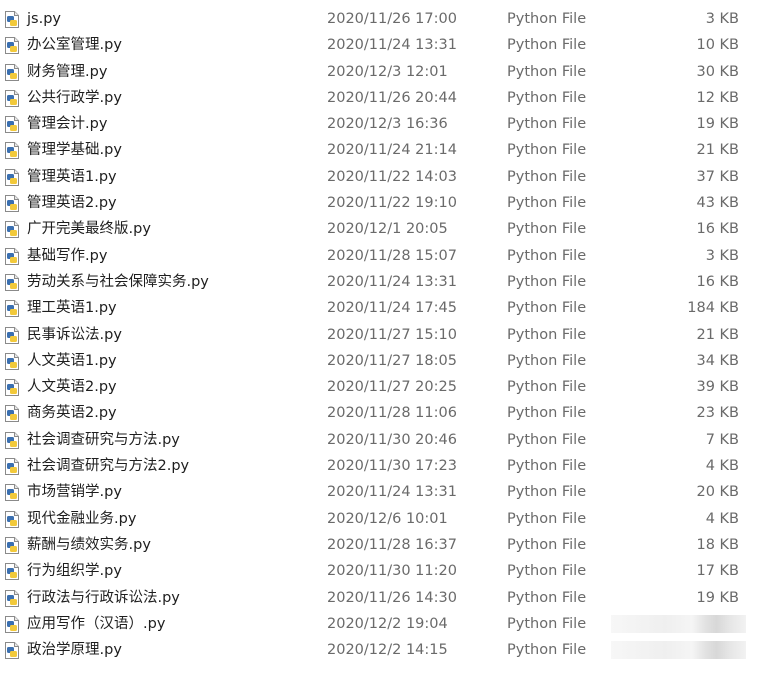 Image resolution: width=764 pixels, height=673 pixels. I want to click on file-size: 23 KB, so click(717, 413).